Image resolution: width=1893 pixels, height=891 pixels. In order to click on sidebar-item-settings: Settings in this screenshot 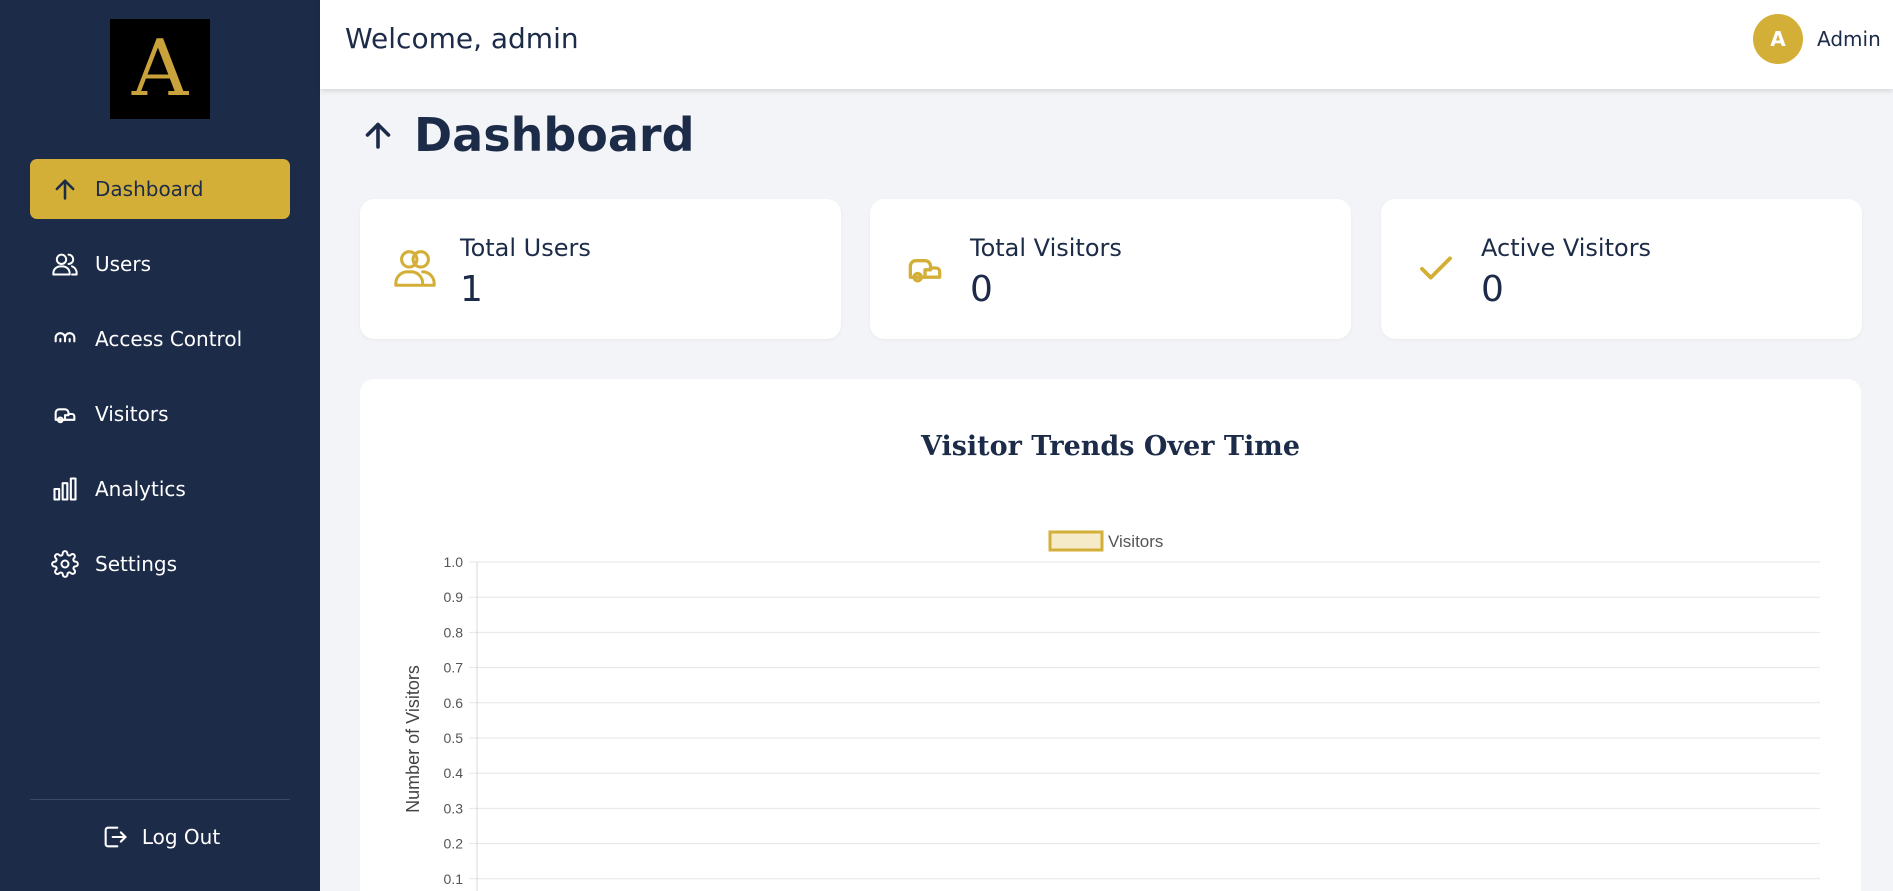, I will do `click(160, 564)`.